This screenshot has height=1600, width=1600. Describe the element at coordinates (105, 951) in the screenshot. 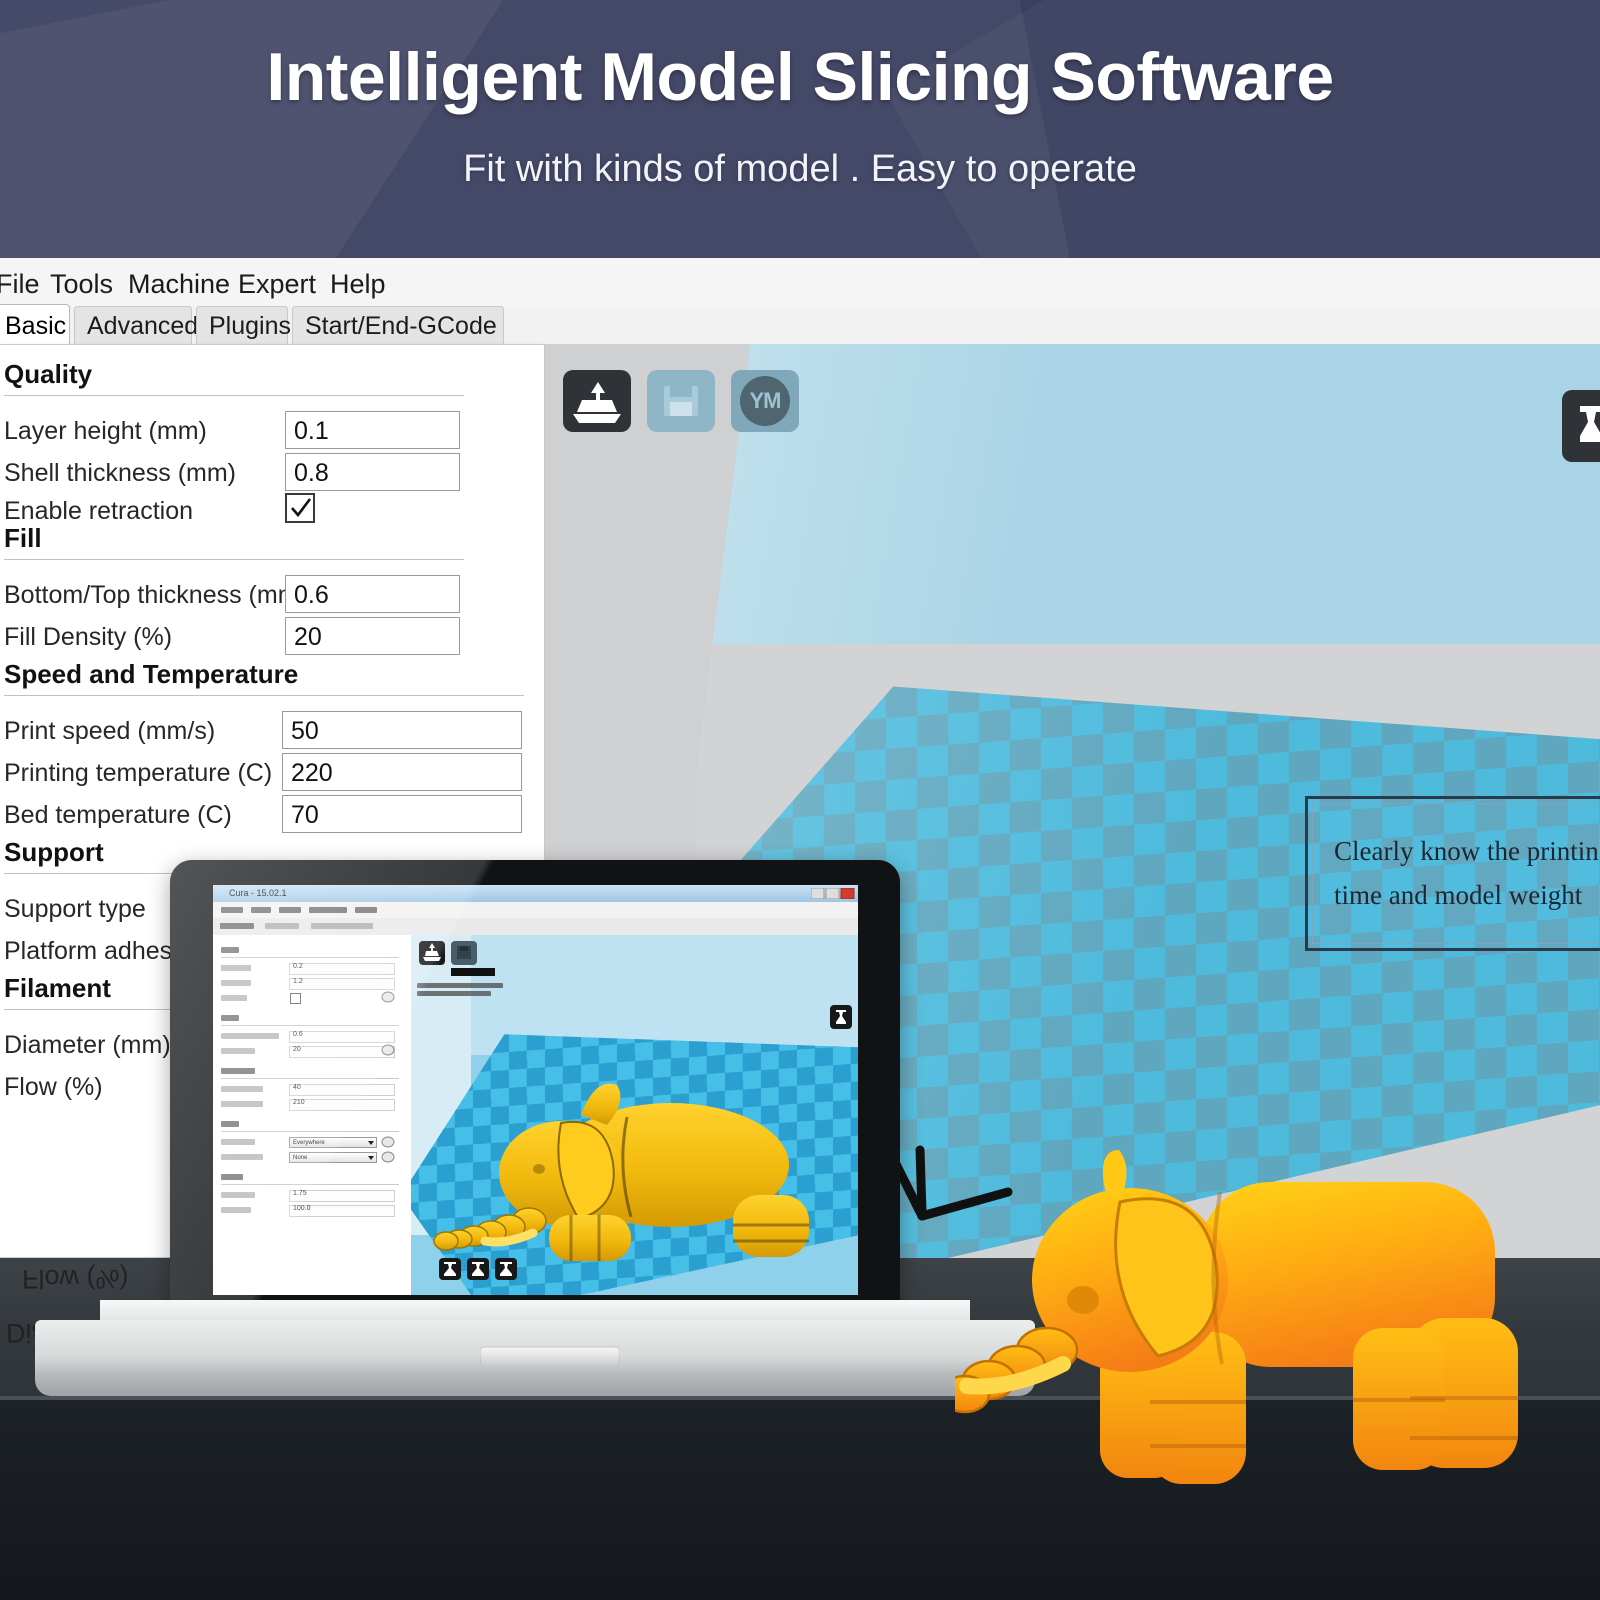

I see `setting-label-platform-adhesion: Platform adhesion` at that location.